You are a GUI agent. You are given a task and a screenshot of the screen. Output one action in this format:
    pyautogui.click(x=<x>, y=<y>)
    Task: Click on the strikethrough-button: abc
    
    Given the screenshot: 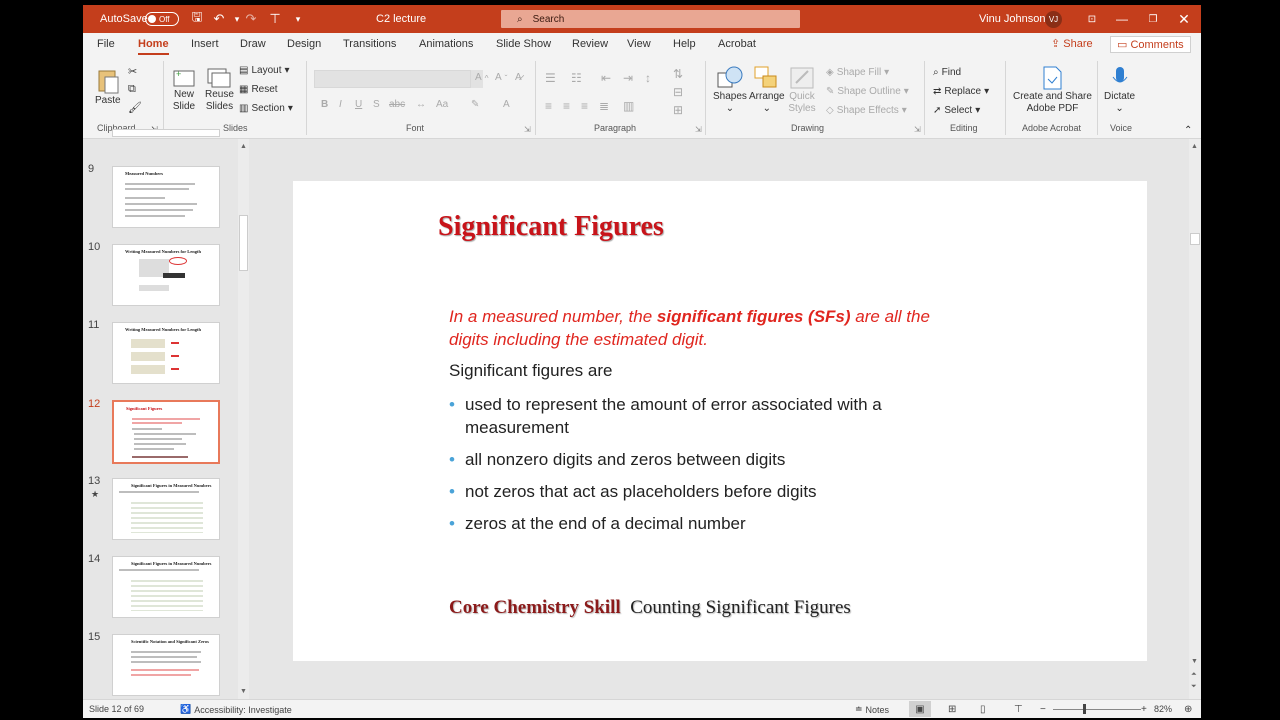 What is the action you would take?
    pyautogui.click(x=397, y=104)
    